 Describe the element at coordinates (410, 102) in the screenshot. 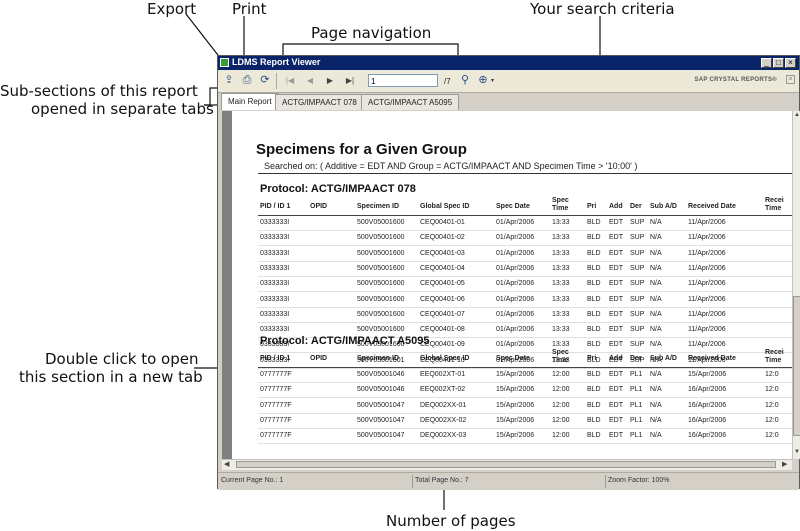

I see `tab-actg-impaact-a5095: ACTG/IMPAACT A5095` at that location.